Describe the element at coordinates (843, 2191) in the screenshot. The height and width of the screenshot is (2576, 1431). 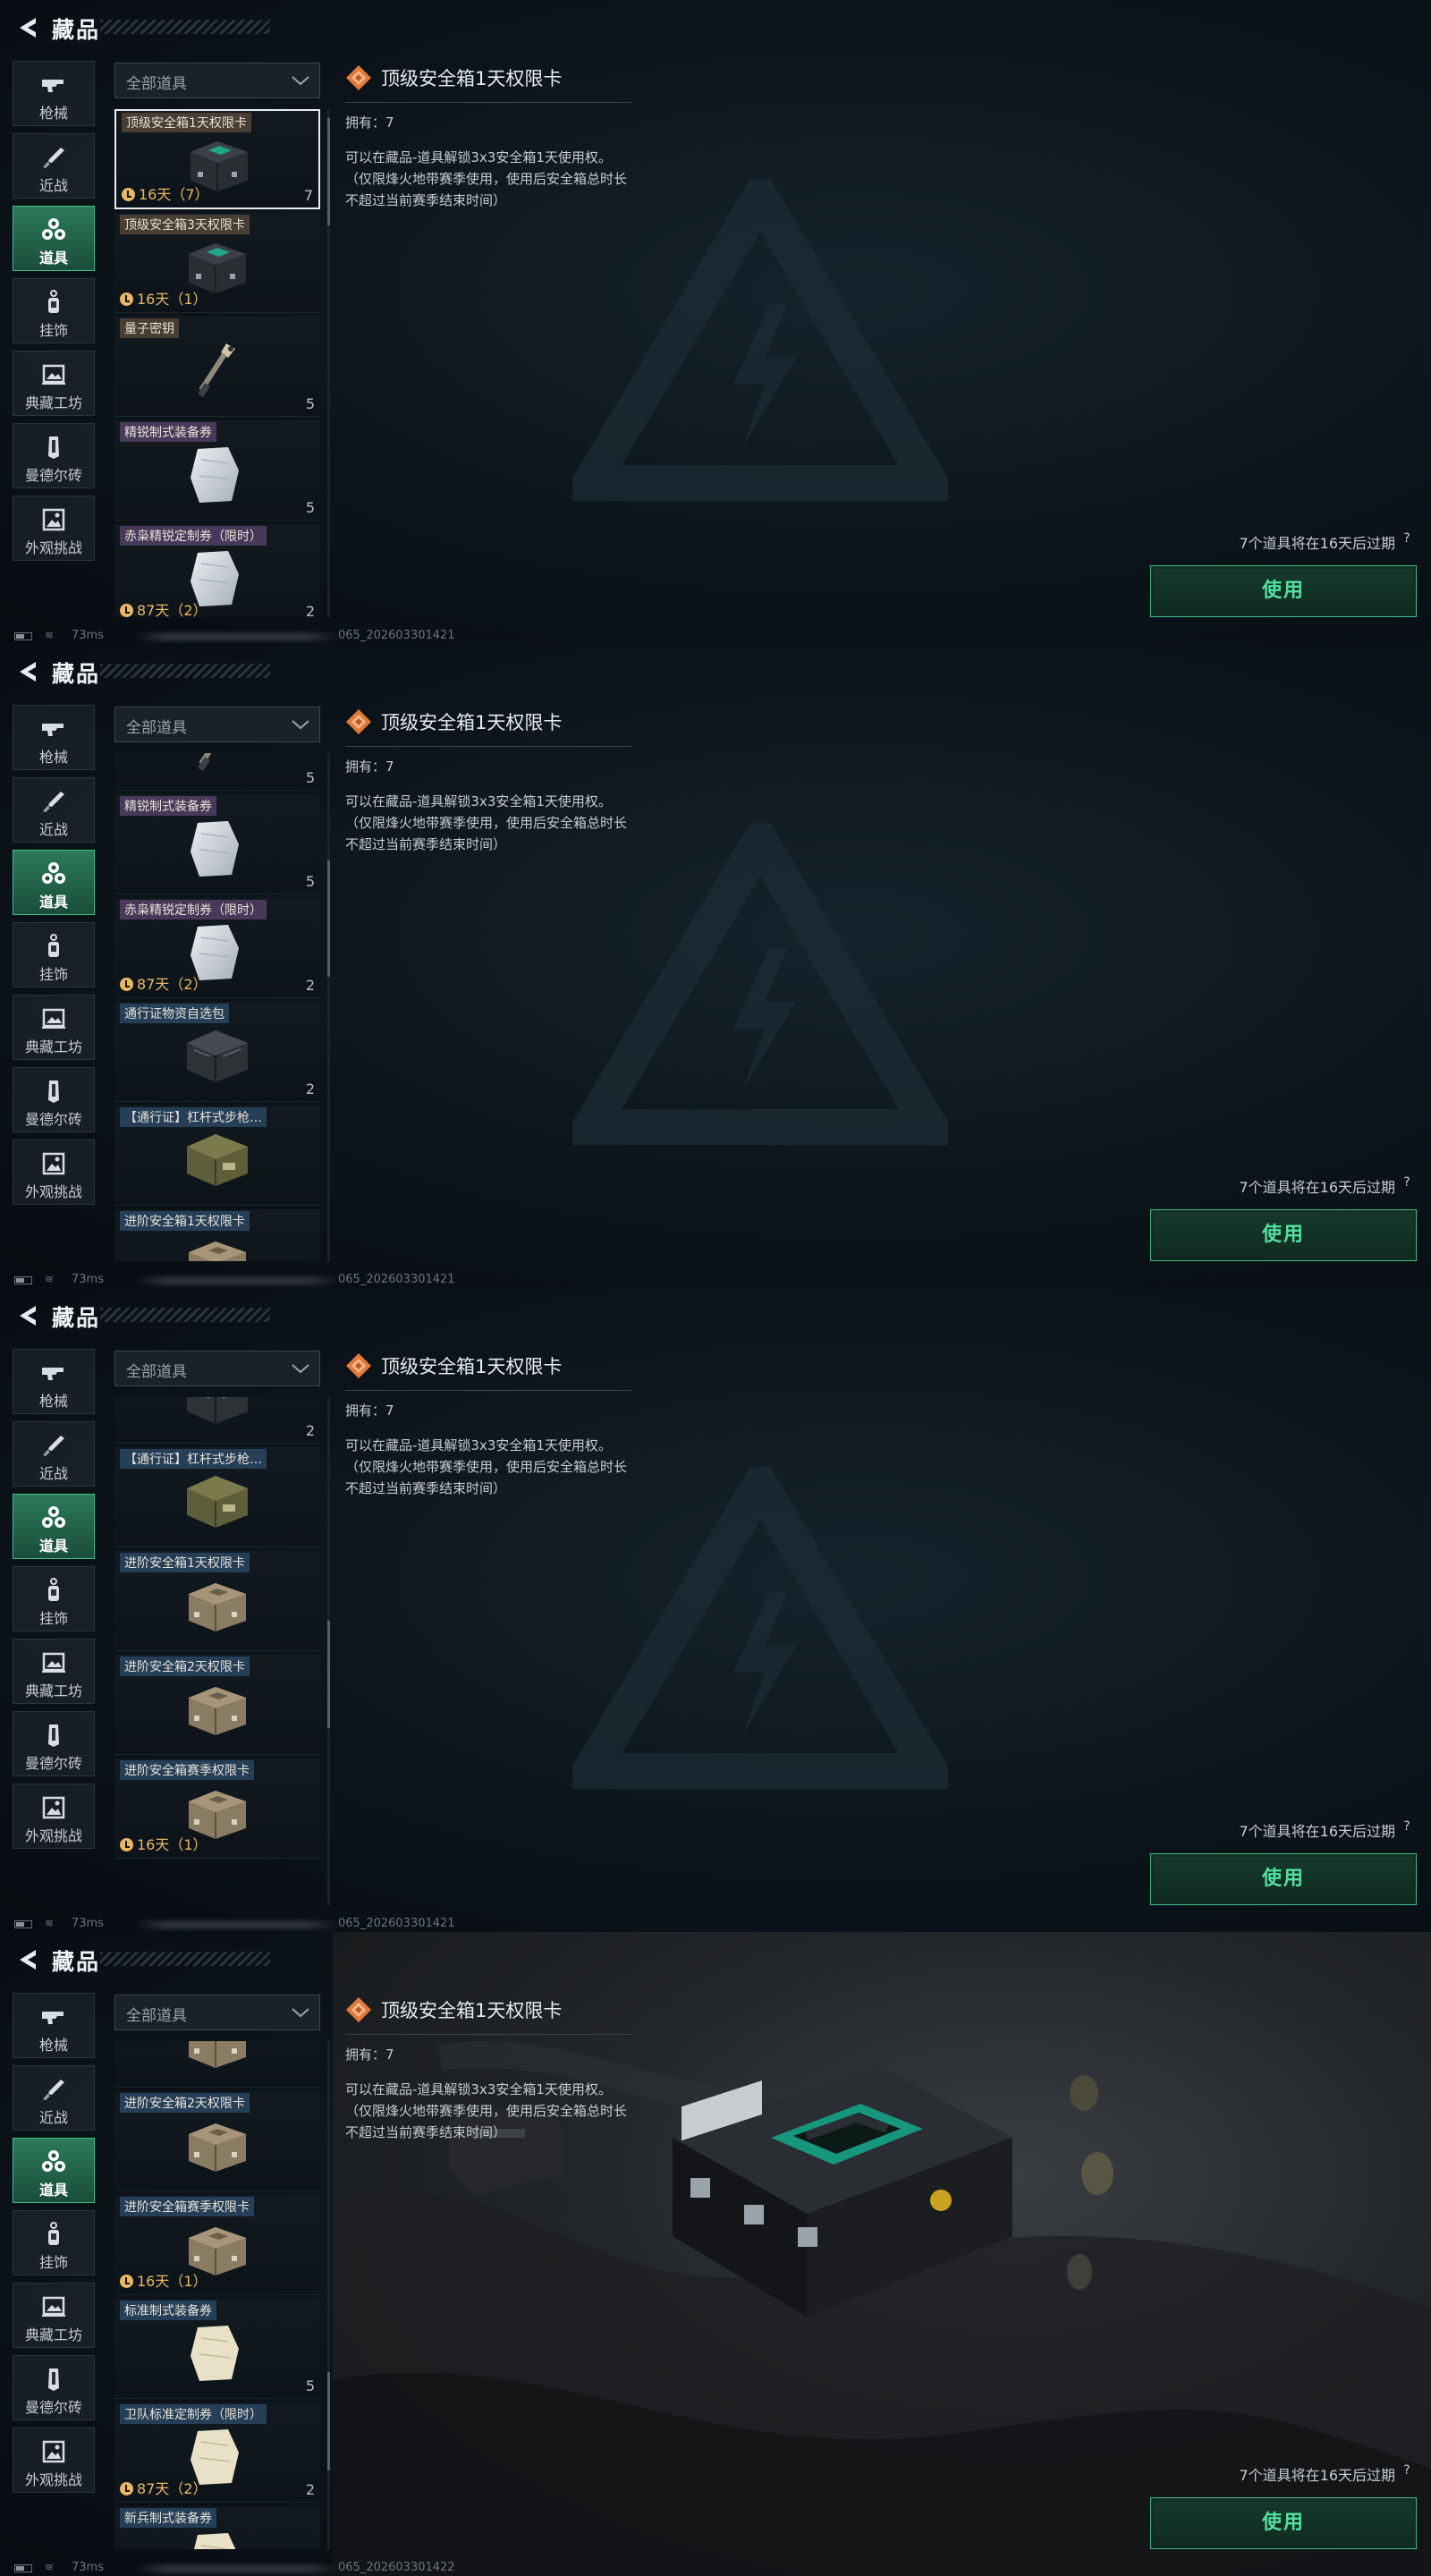
I see `secure-case-image` at that location.